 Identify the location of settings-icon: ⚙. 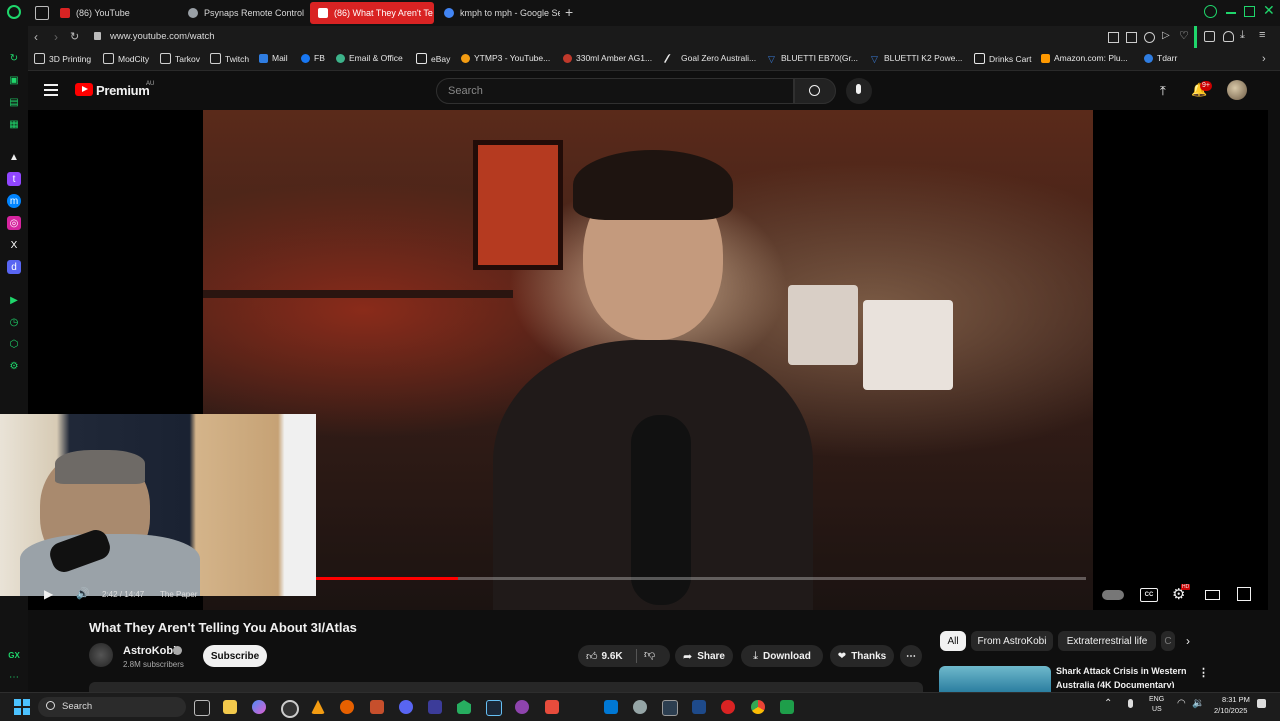
(14, 366).